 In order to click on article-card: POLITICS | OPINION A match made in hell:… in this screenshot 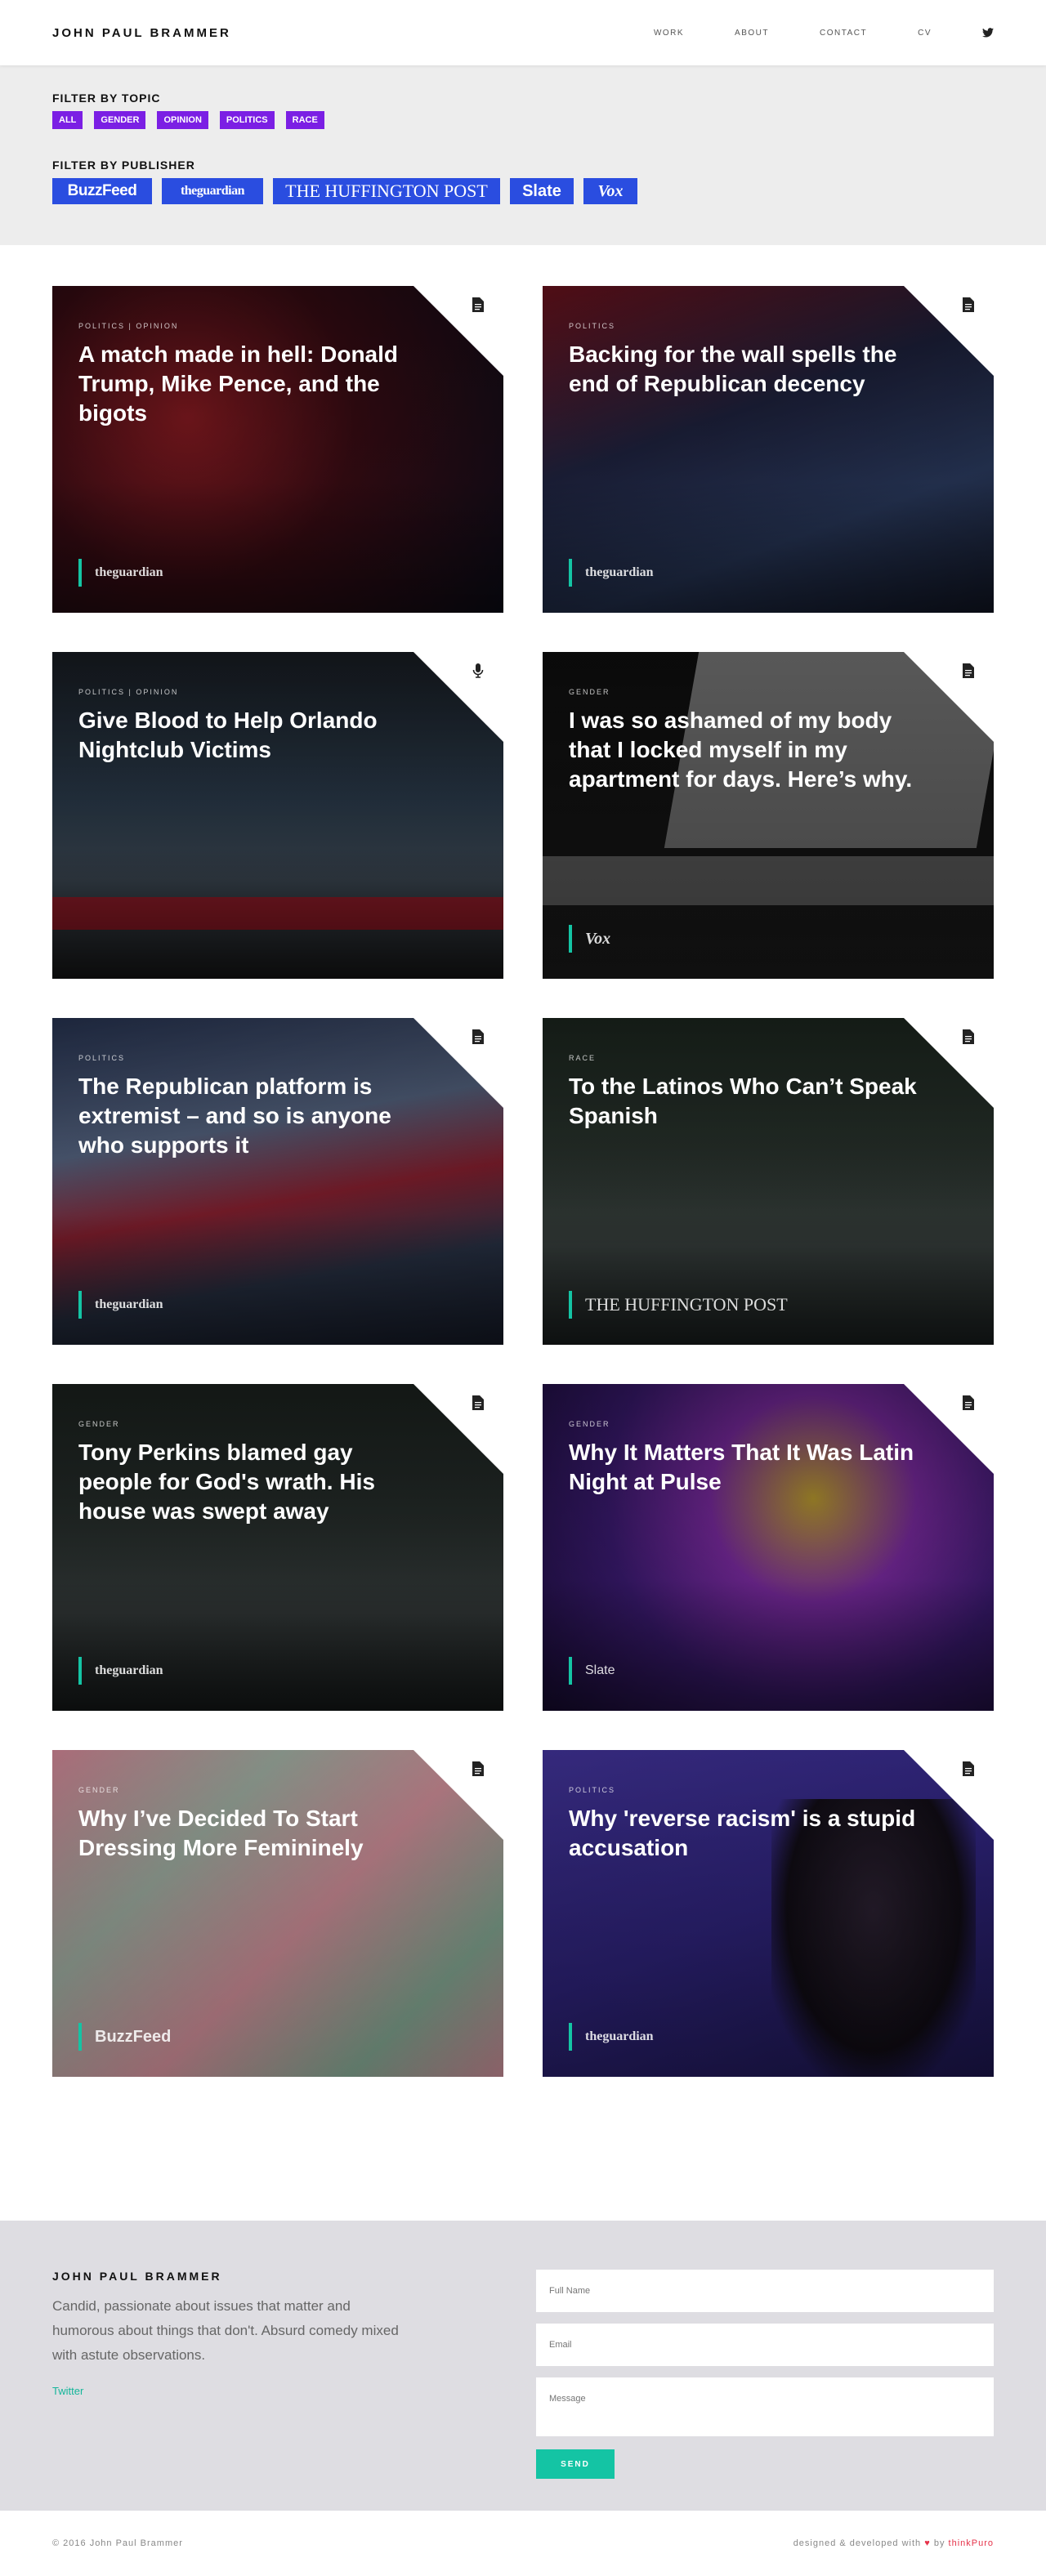, I will do `click(277, 450)`.